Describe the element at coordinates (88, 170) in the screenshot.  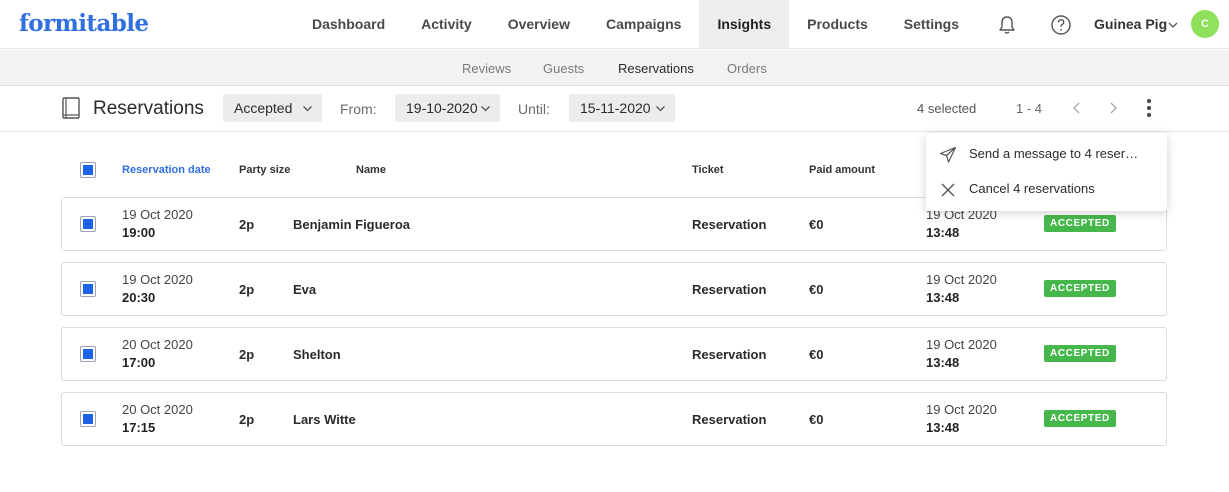
I see `select-all-checkbox` at that location.